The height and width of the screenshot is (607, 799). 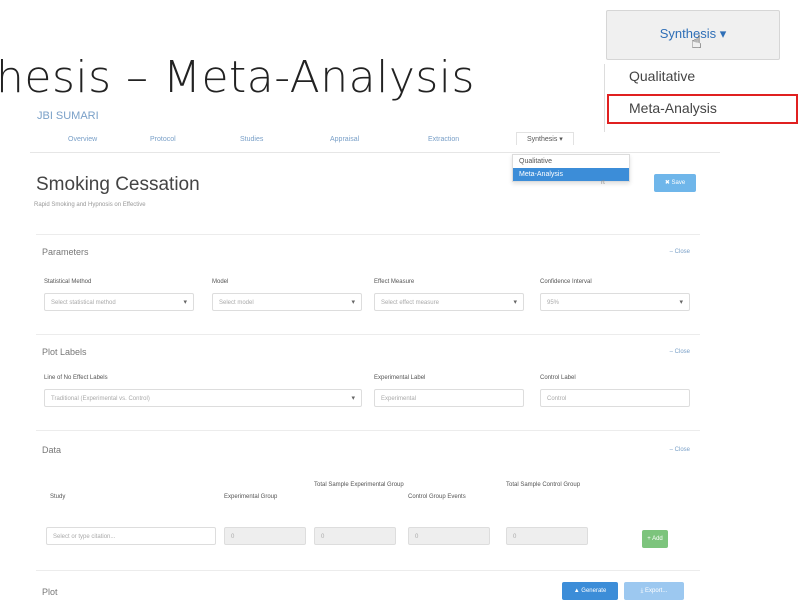 I want to click on add-row-button: + Add, so click(x=655, y=539).